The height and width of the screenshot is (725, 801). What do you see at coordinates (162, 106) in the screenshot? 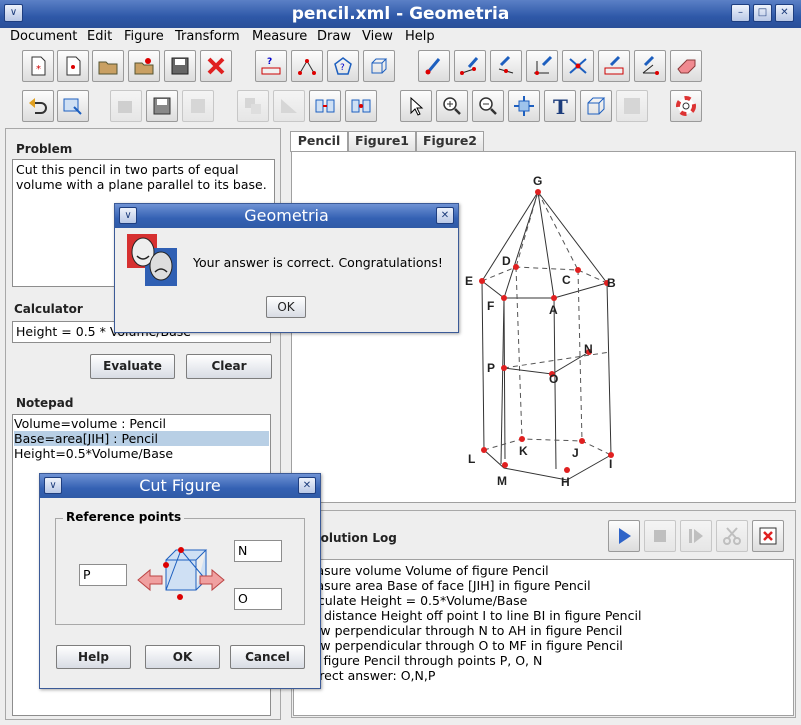
I see `save-figure-button` at bounding box center [162, 106].